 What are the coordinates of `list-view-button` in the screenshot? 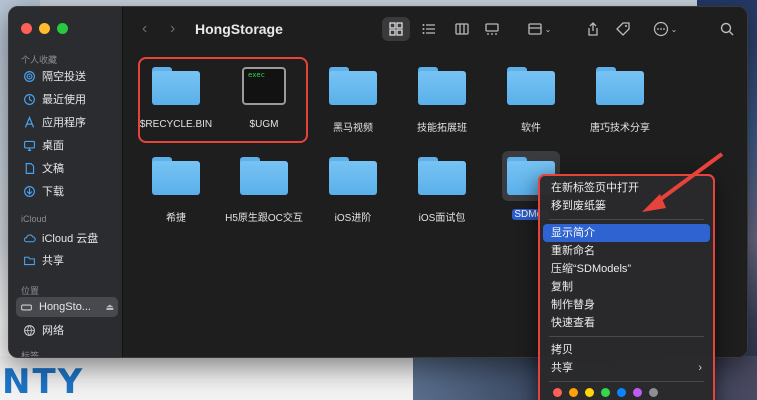 It's located at (429, 29).